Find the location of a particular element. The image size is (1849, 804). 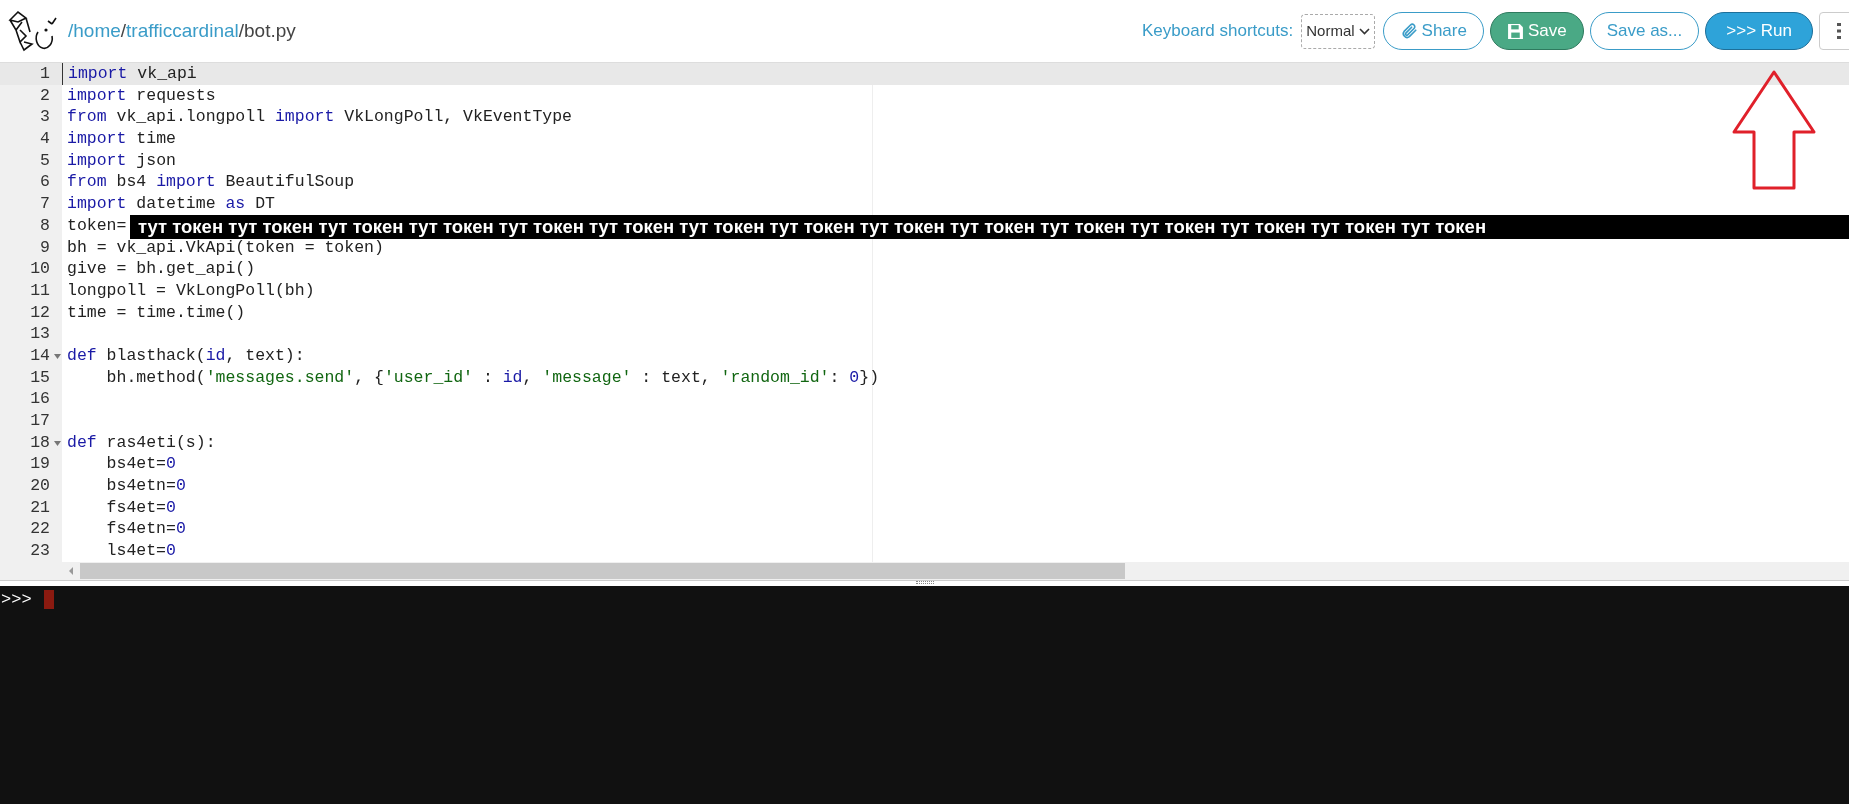

chevron-down-icon is located at coordinates (1364, 31).